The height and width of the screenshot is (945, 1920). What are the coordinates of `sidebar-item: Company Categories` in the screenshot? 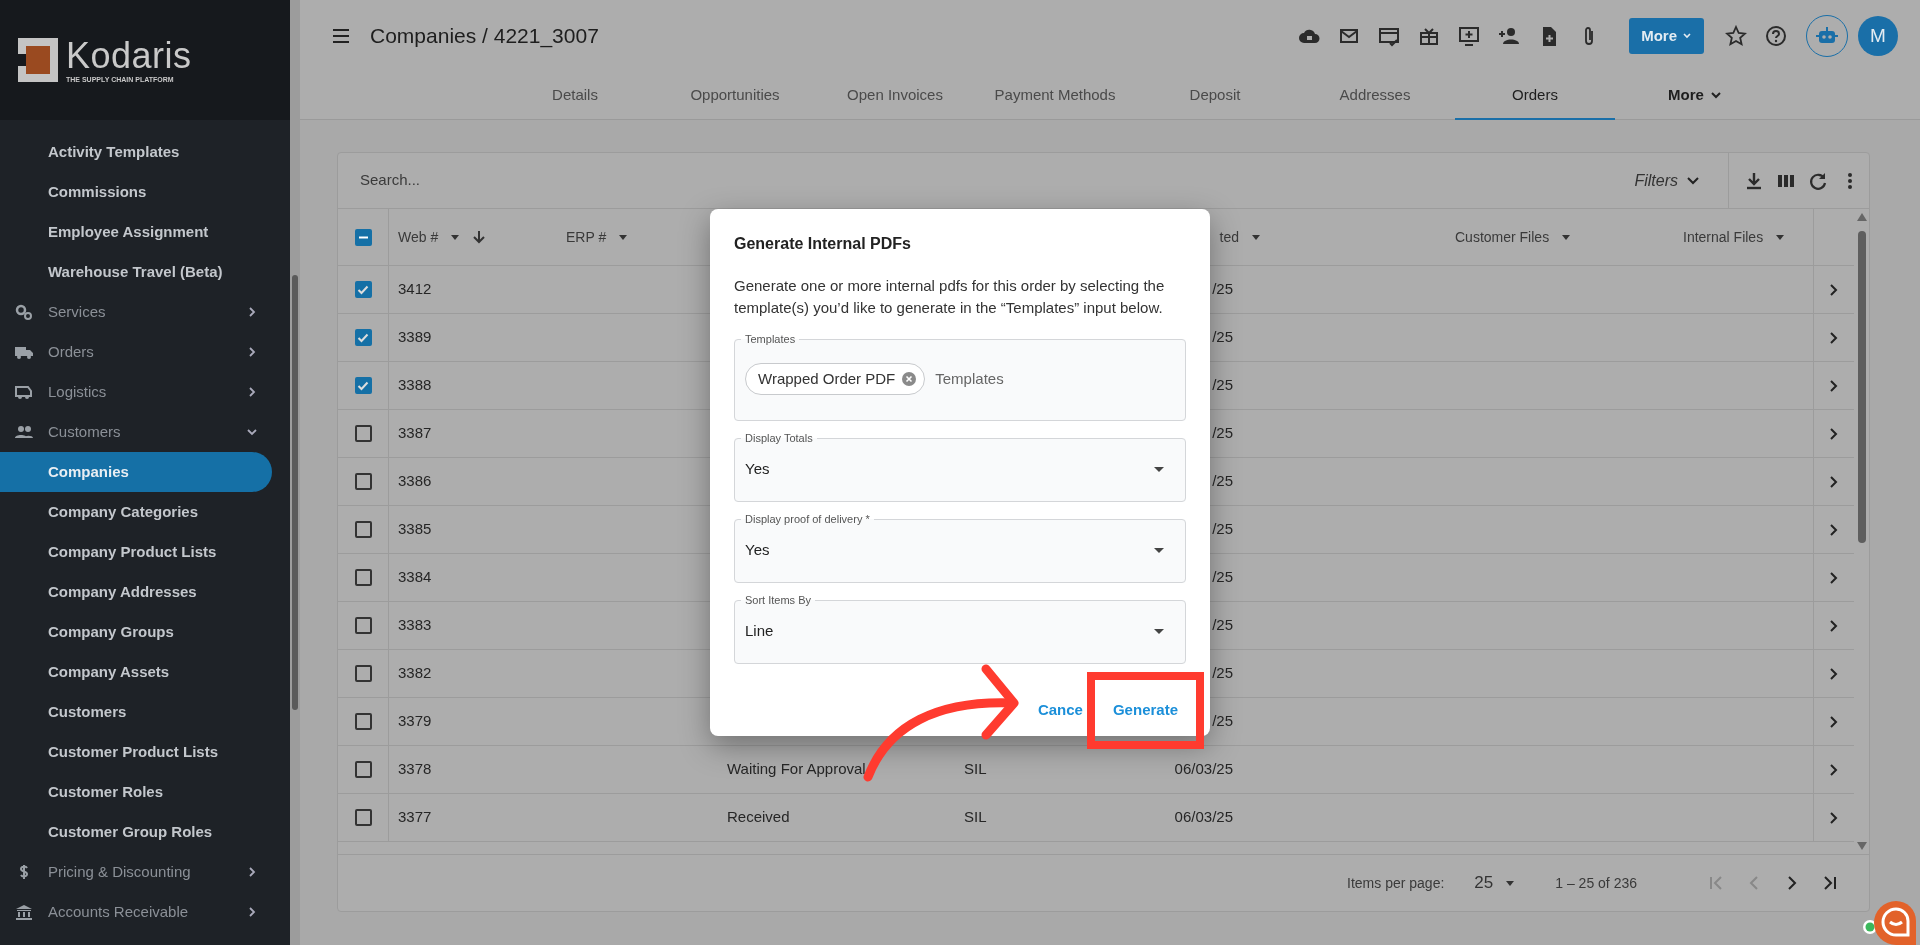 It's located at (136, 512).